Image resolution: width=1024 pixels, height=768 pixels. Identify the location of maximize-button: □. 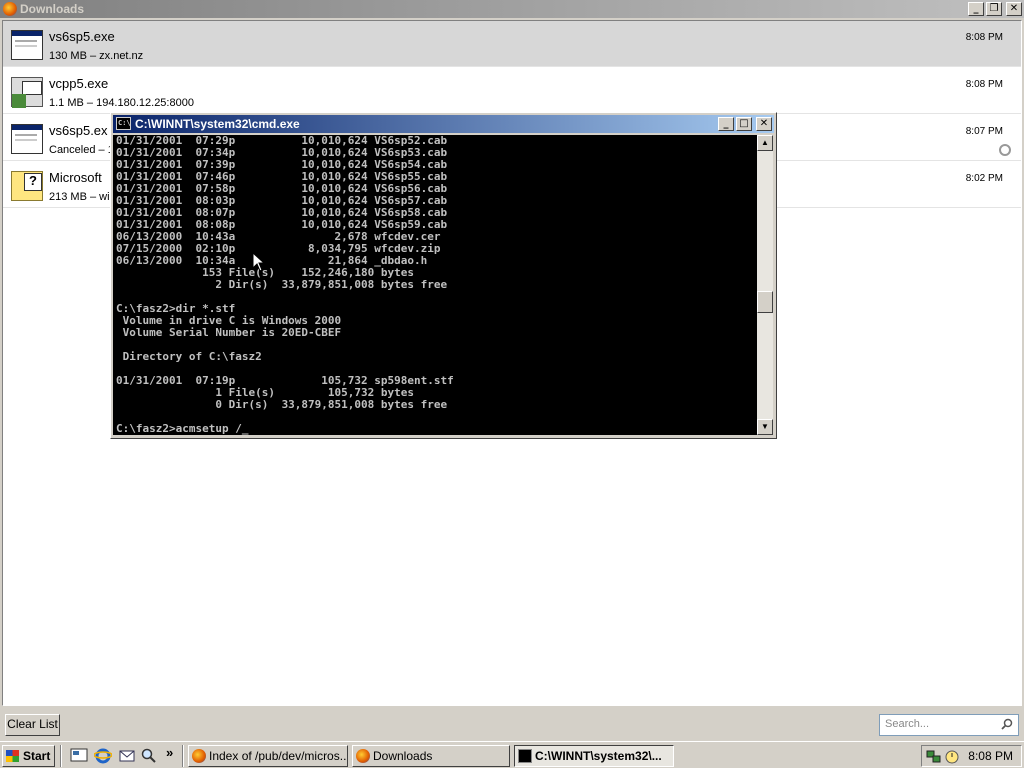
(744, 124).